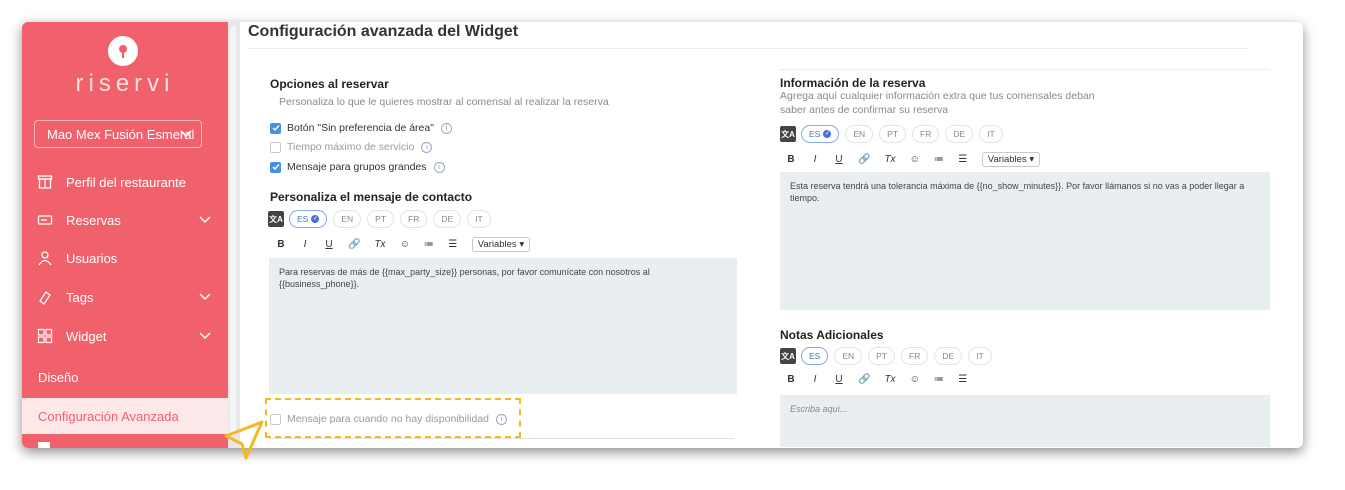  What do you see at coordinates (329, 84) in the screenshot?
I see `booking-options-title: Opciones al reservar` at bounding box center [329, 84].